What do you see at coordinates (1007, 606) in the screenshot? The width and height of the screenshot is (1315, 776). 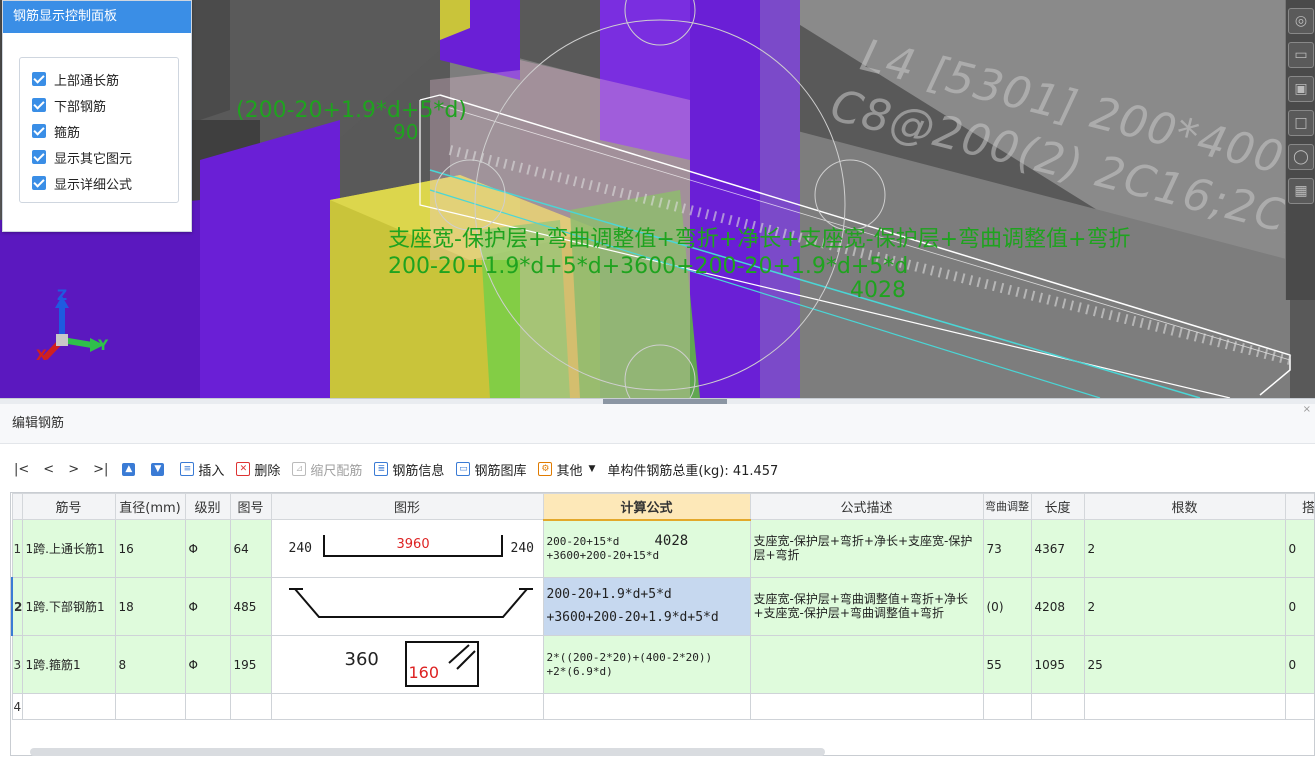 I see `cell-bend-adjust: (0)` at bounding box center [1007, 606].